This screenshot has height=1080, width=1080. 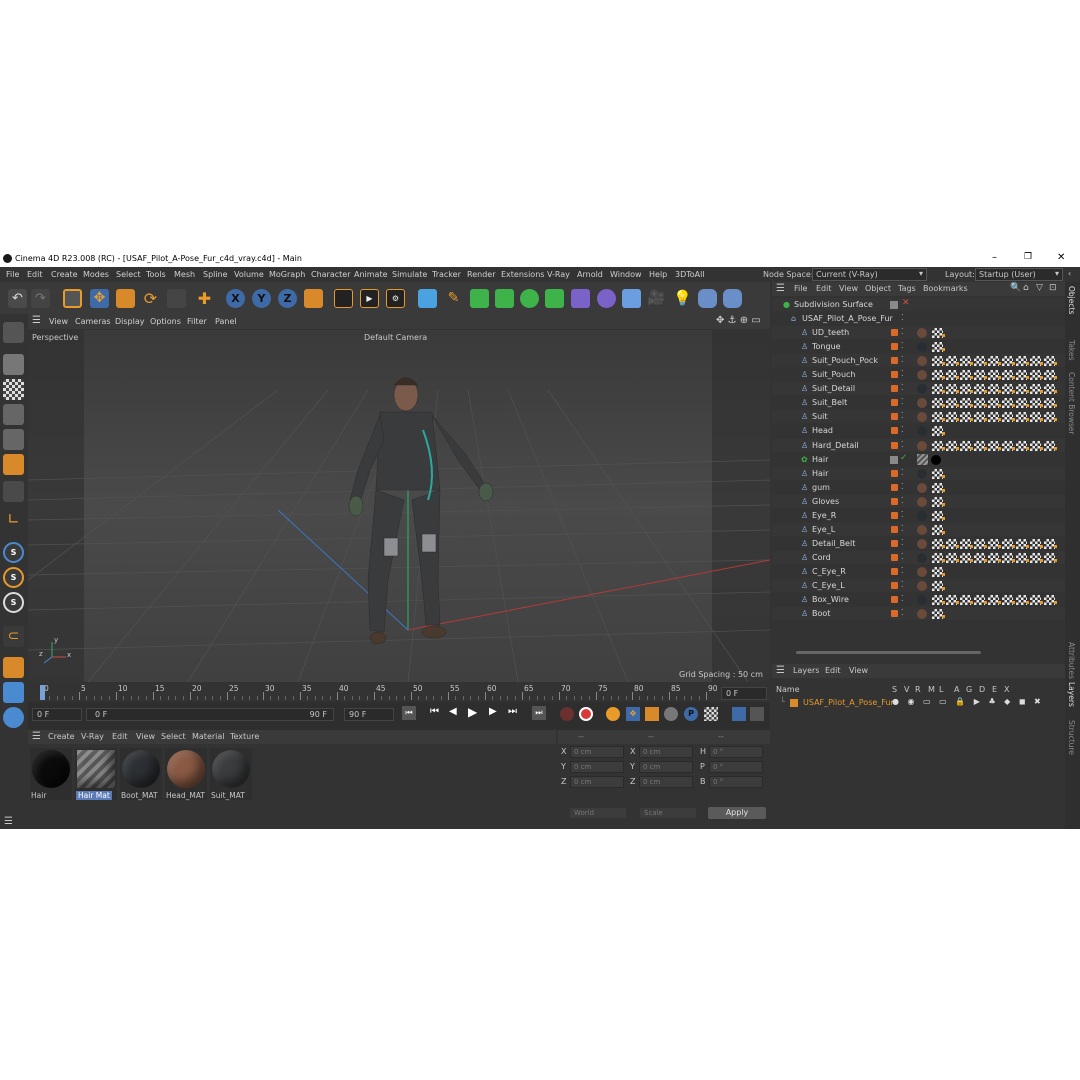 I want to click on layer-menu-view: View, so click(x=858, y=670).